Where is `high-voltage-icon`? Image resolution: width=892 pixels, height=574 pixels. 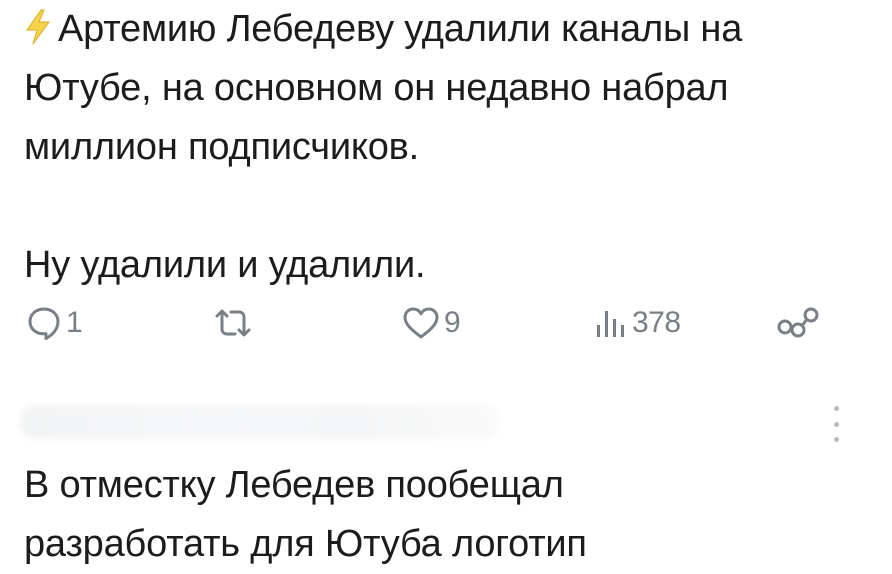
high-voltage-icon is located at coordinates (38, 24).